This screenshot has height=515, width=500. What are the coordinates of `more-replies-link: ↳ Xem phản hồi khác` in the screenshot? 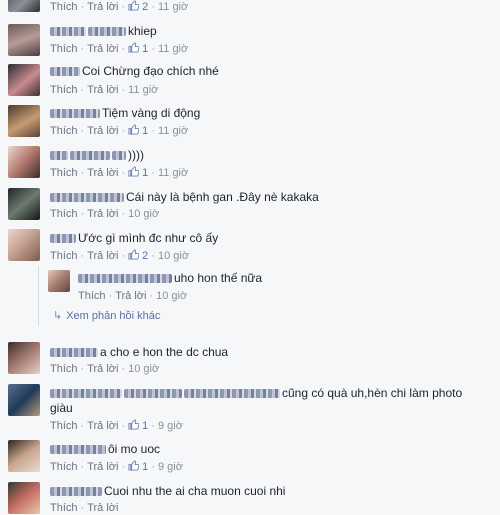 It's located at (106, 315).